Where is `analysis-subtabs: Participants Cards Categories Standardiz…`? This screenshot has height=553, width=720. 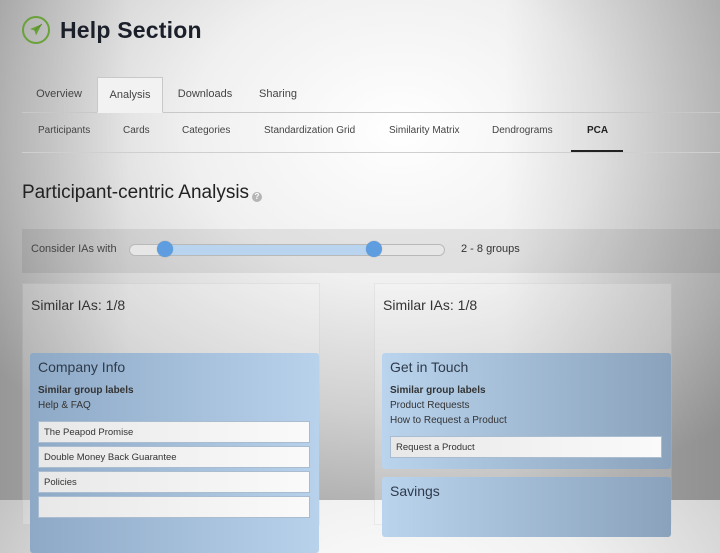 analysis-subtabs: Participants Cards Categories Standardiz… is located at coordinates (371, 132).